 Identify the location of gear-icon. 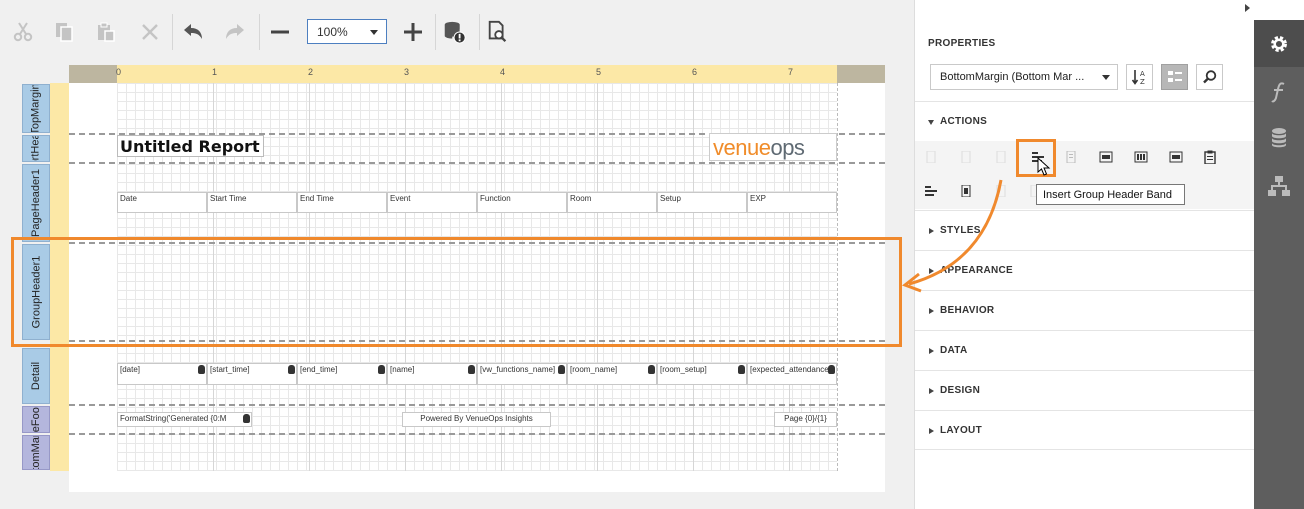
(1279, 43).